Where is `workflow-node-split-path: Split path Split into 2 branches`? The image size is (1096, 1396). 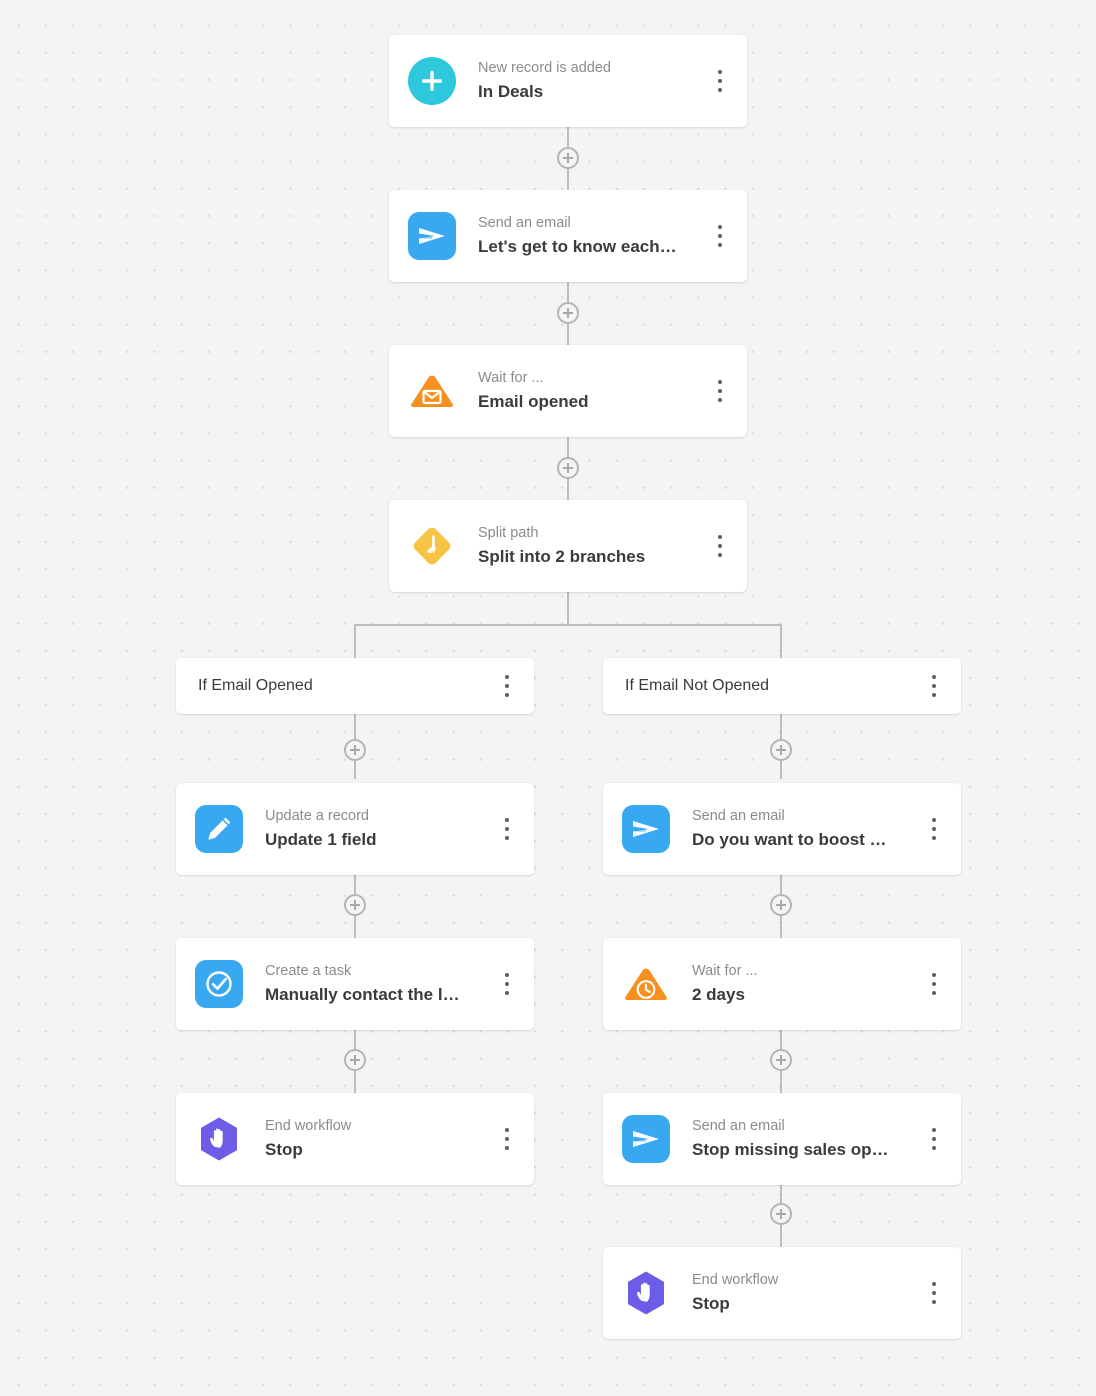
workflow-node-split-path: Split path Split into 2 branches is located at coordinates (568, 546).